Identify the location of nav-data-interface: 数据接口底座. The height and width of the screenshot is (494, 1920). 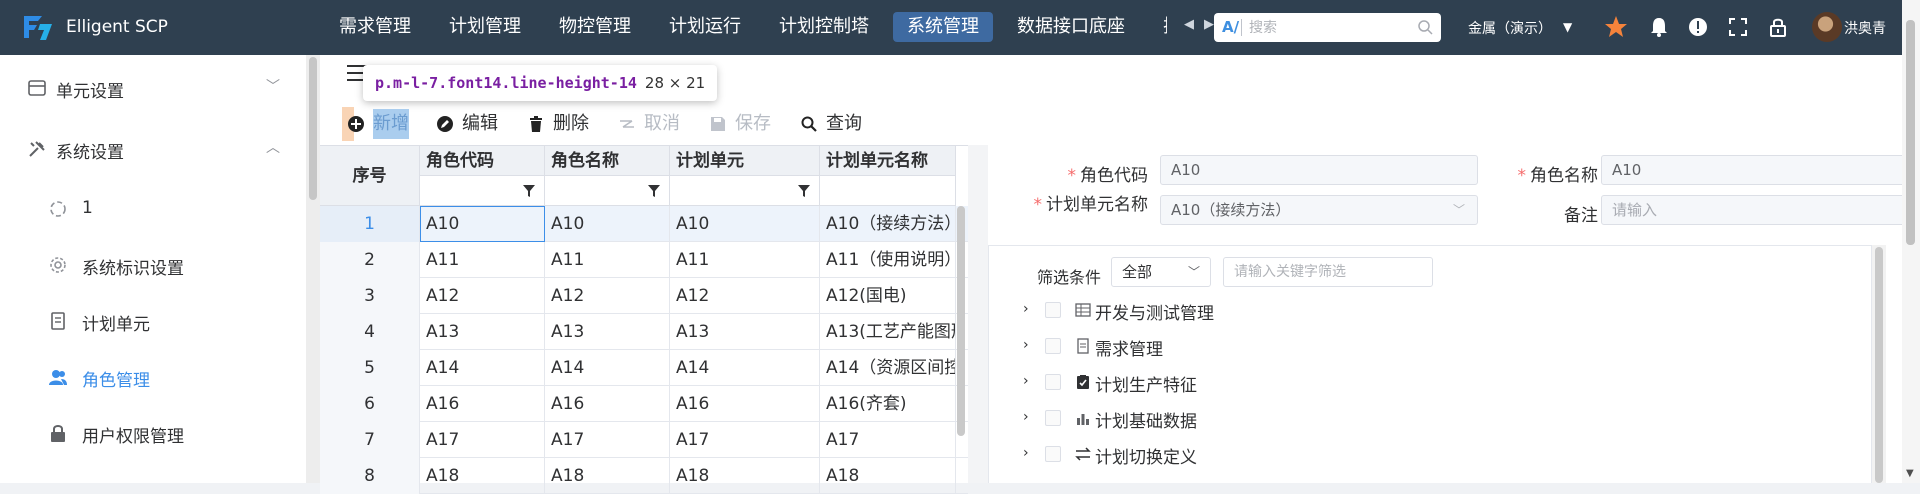
(1071, 27).